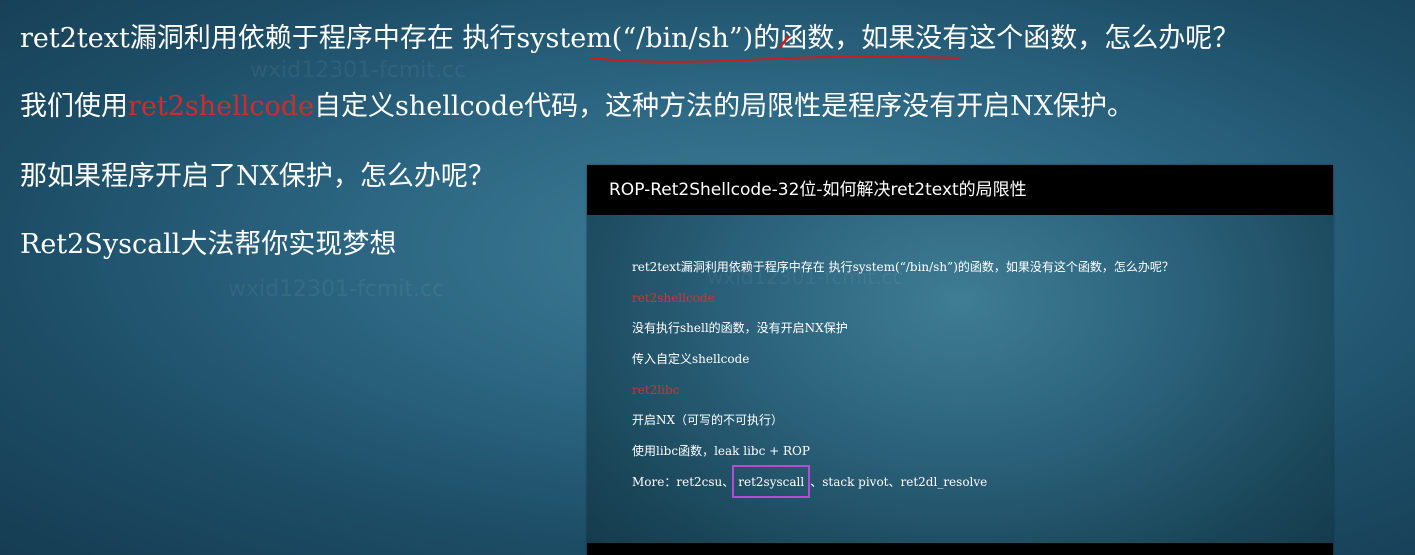  Describe the element at coordinates (708, 420) in the screenshot. I see `inset-line: 开启NX（可写的不可执行）` at that location.